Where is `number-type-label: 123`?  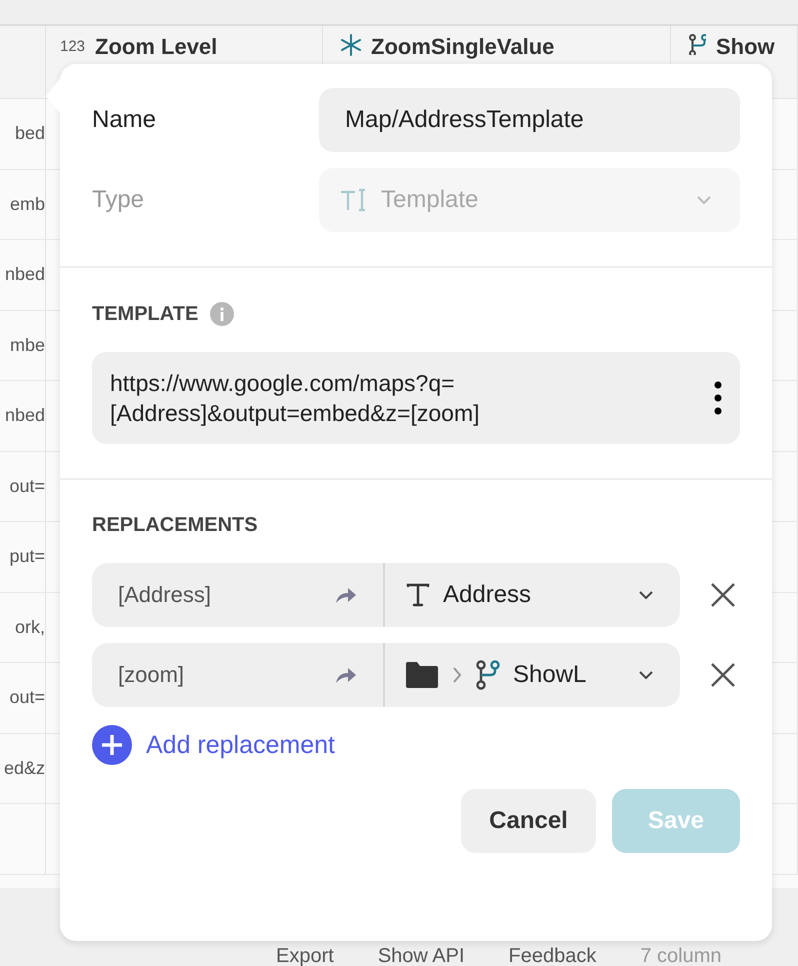
number-type-label: 123 is located at coordinates (73, 47).